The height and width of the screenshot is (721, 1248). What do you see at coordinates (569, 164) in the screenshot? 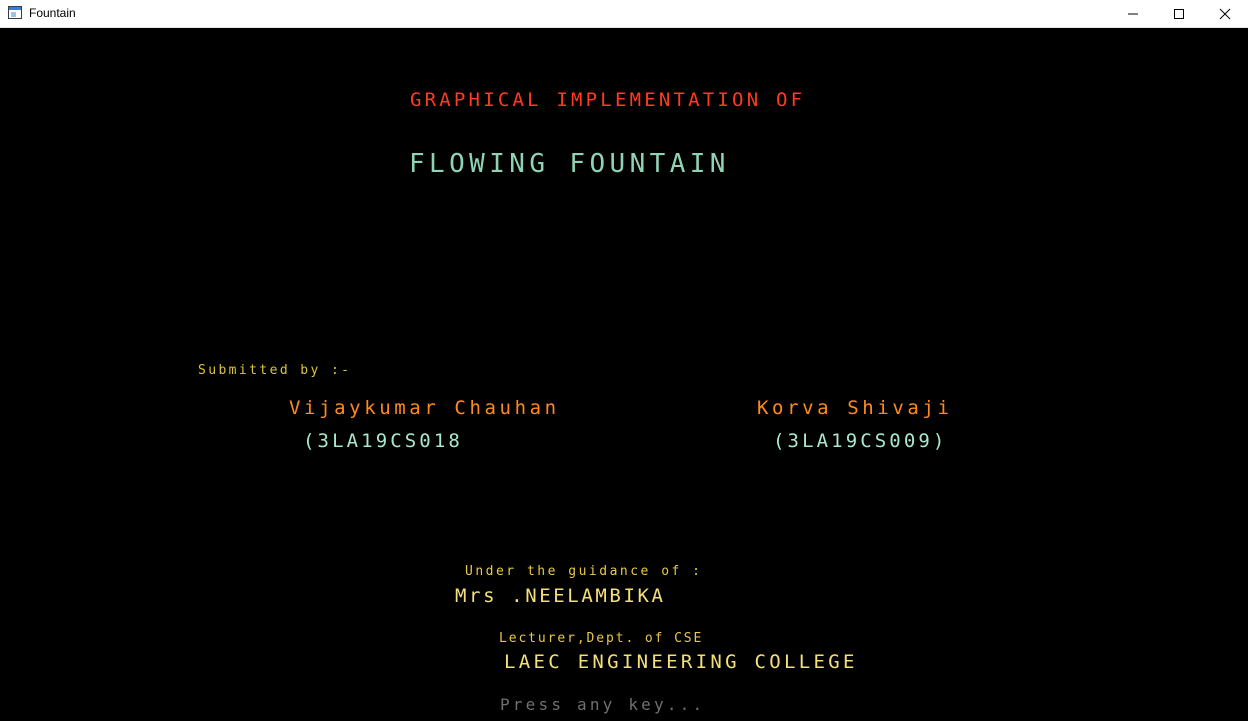
I see `project-title: FLOWING FOUNTAIN` at bounding box center [569, 164].